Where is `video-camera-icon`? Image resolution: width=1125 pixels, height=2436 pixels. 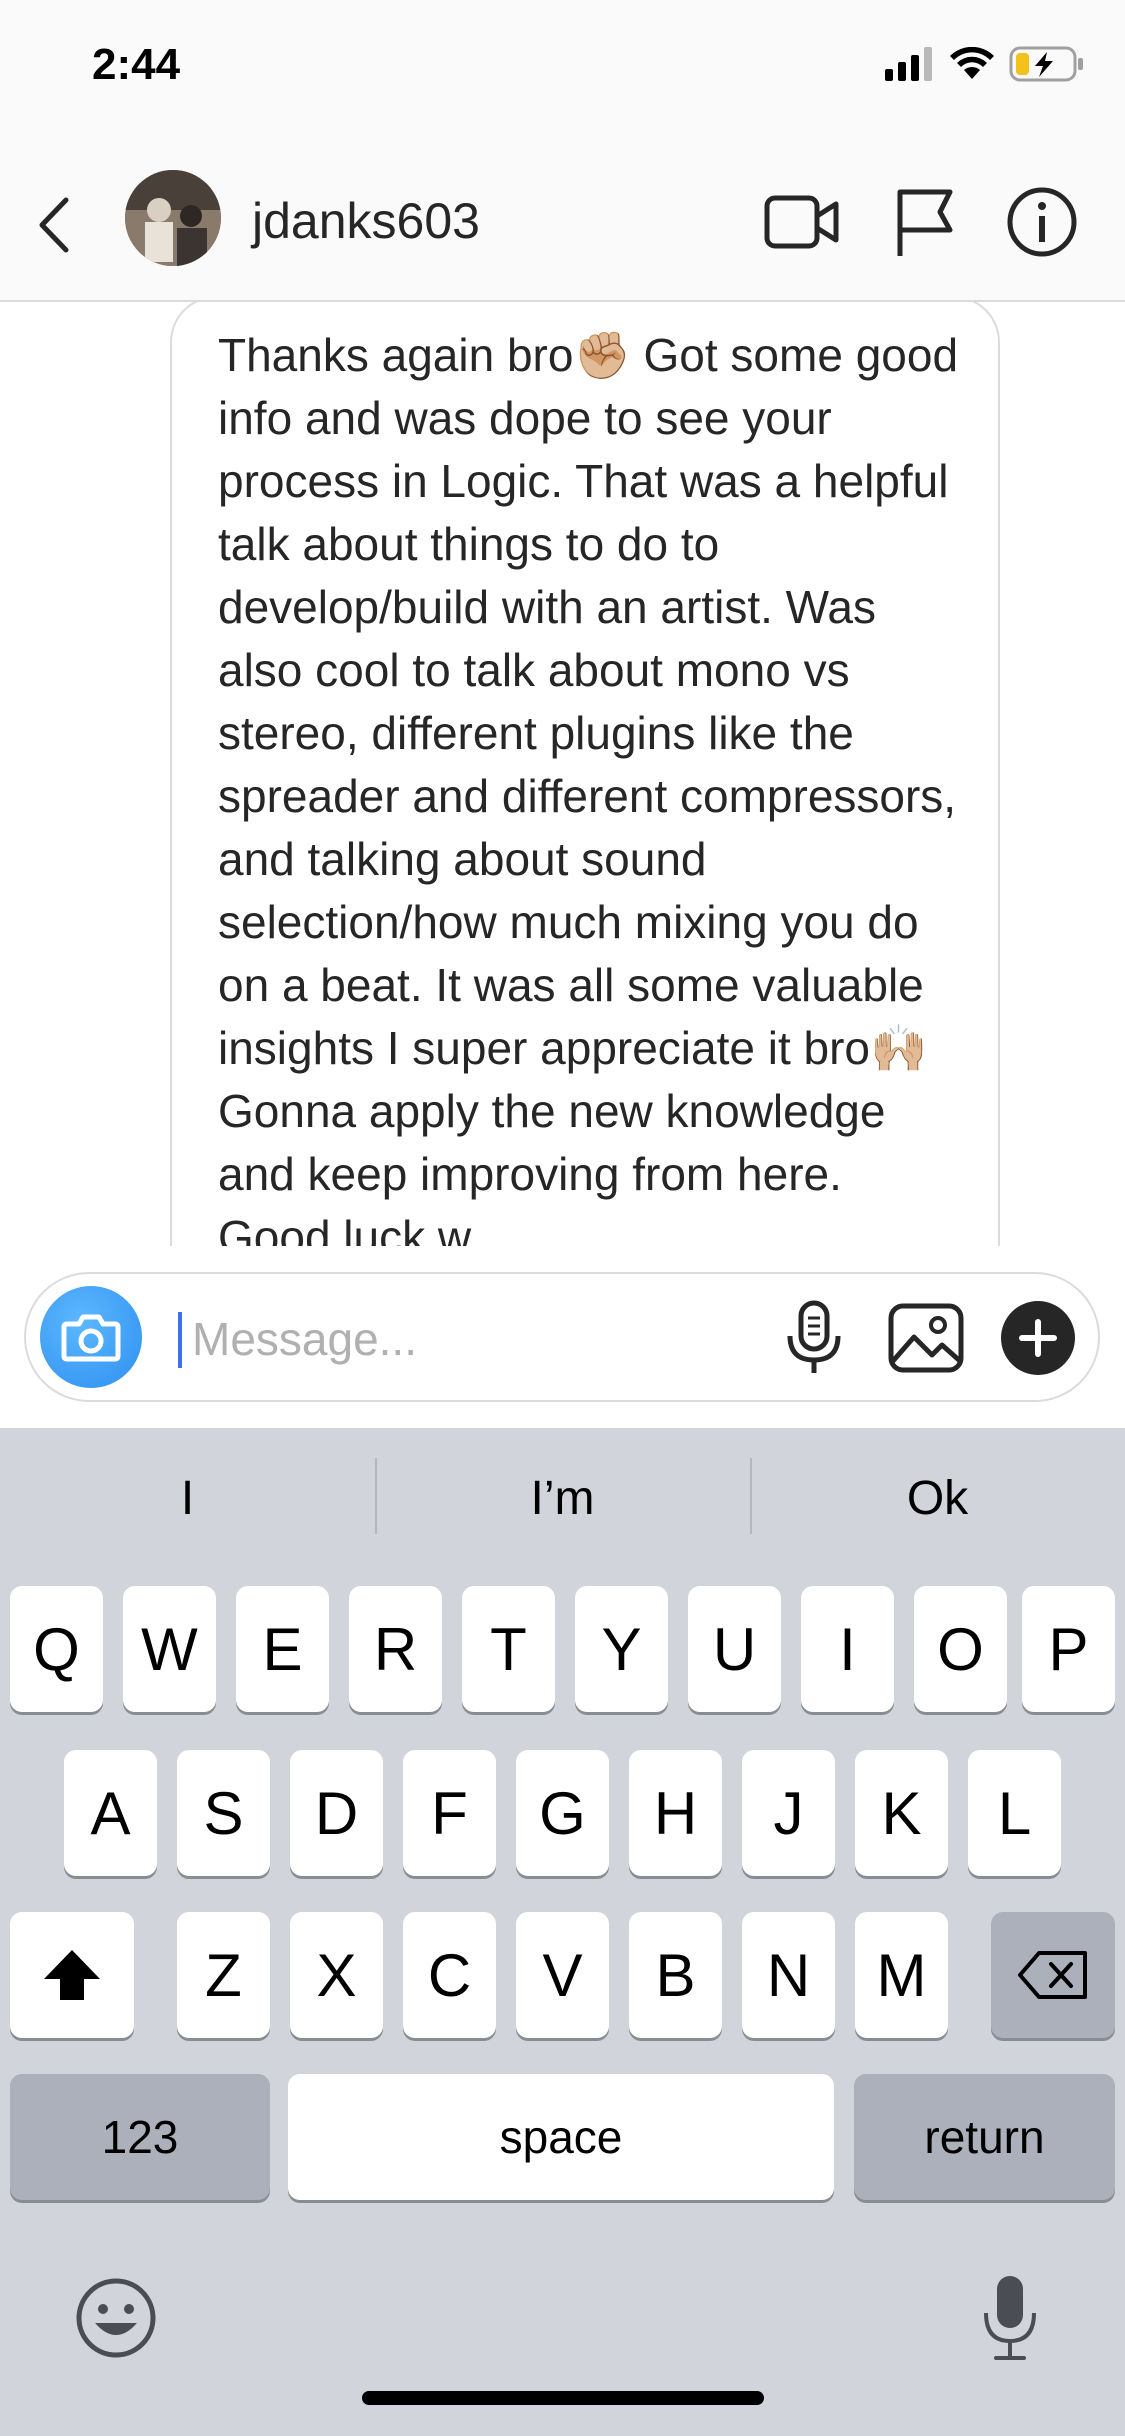 video-camera-icon is located at coordinates (801, 222).